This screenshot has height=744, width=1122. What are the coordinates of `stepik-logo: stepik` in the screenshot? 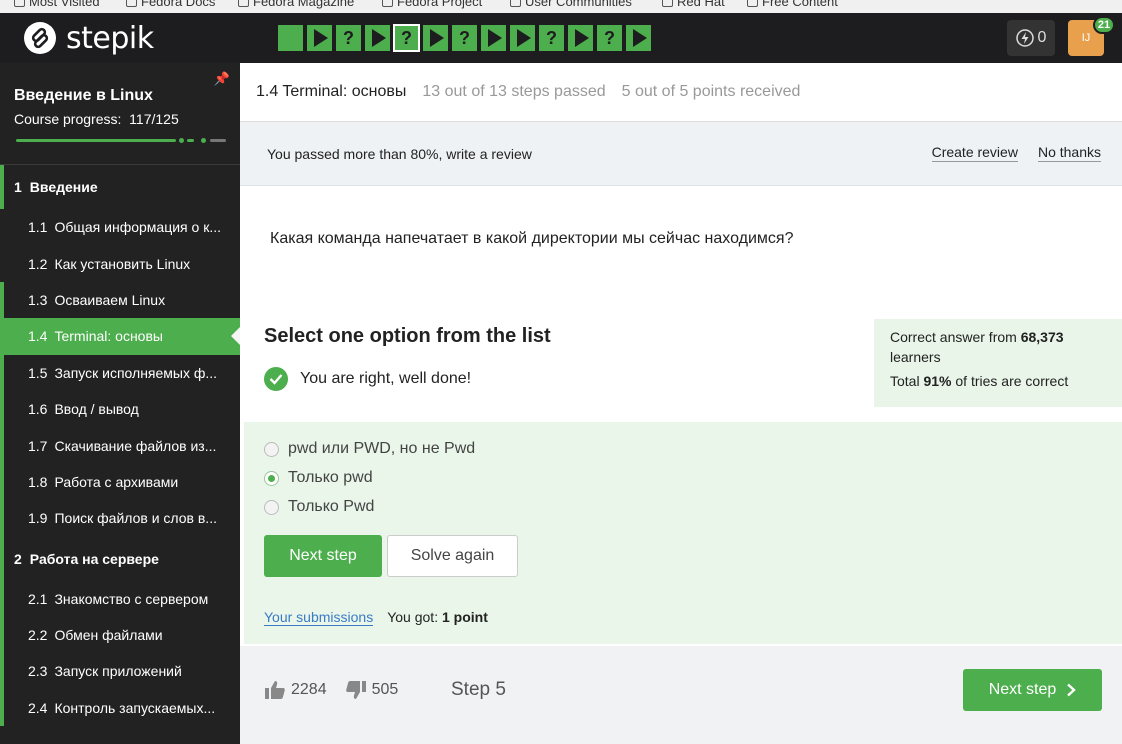 It's located at (89, 38).